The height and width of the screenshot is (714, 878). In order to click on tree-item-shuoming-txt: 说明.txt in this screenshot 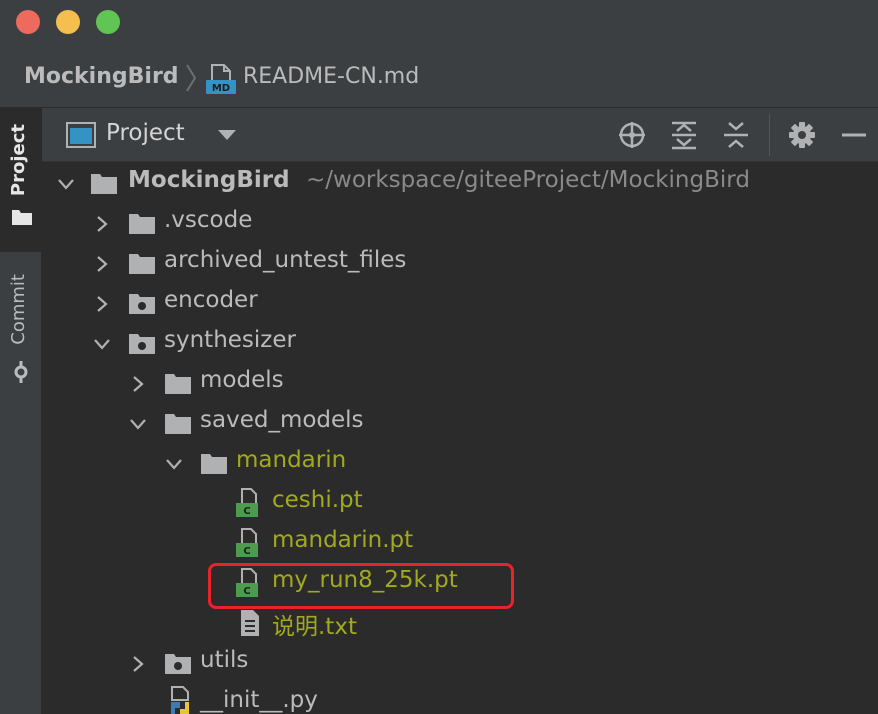, I will do `click(460, 623)`.